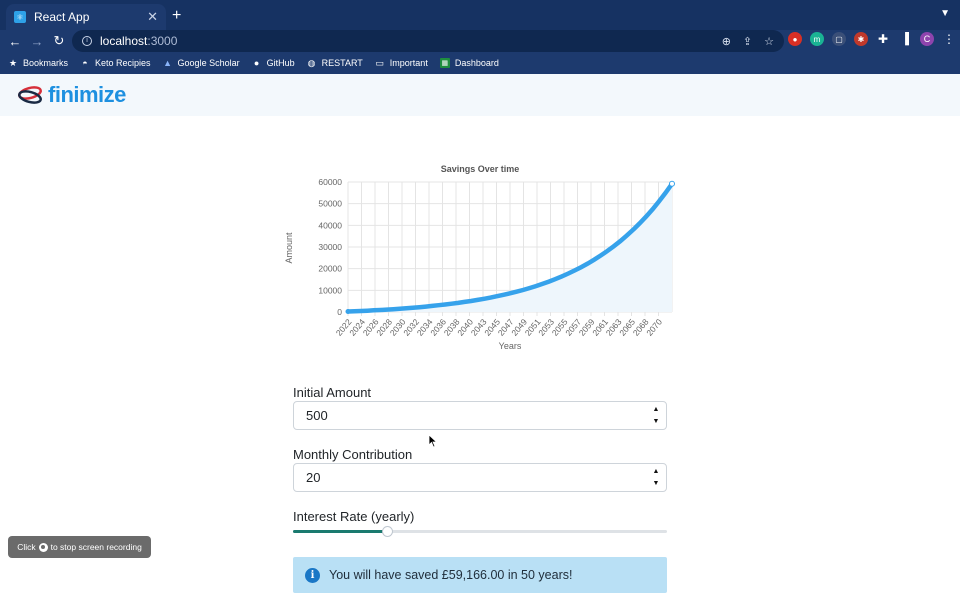  I want to click on y-tick-label: 30000, so click(330, 247).